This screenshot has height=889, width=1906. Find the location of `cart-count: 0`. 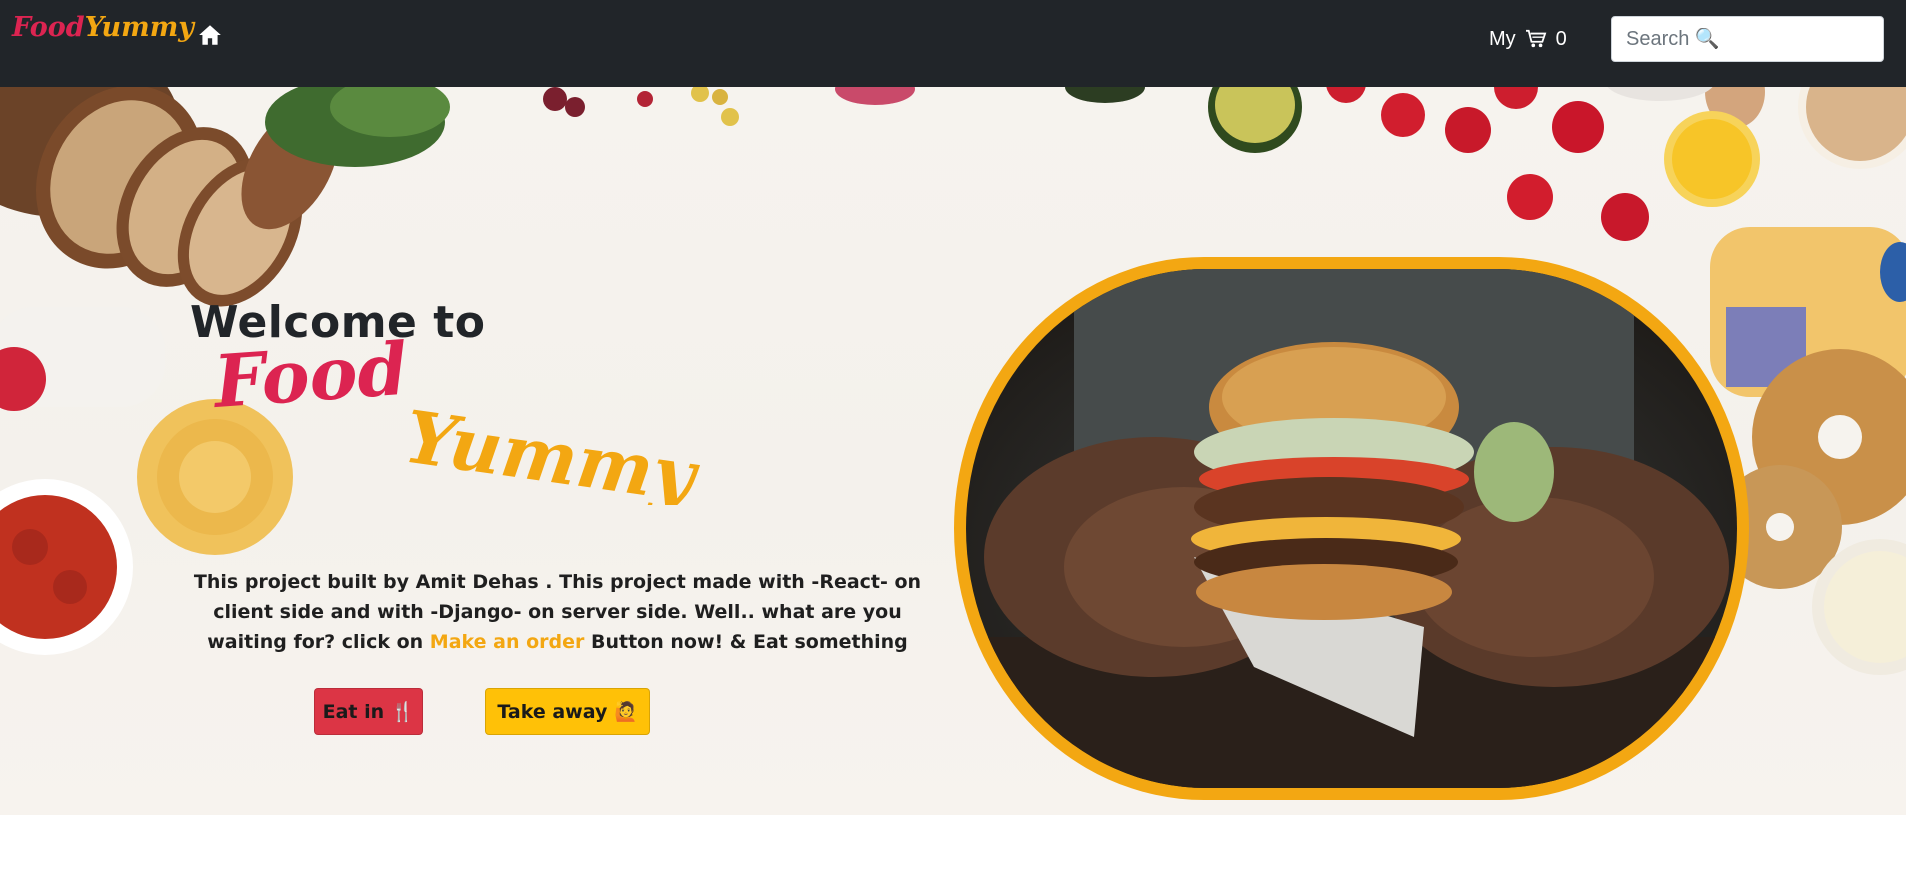

cart-count: 0 is located at coordinates (1561, 38).